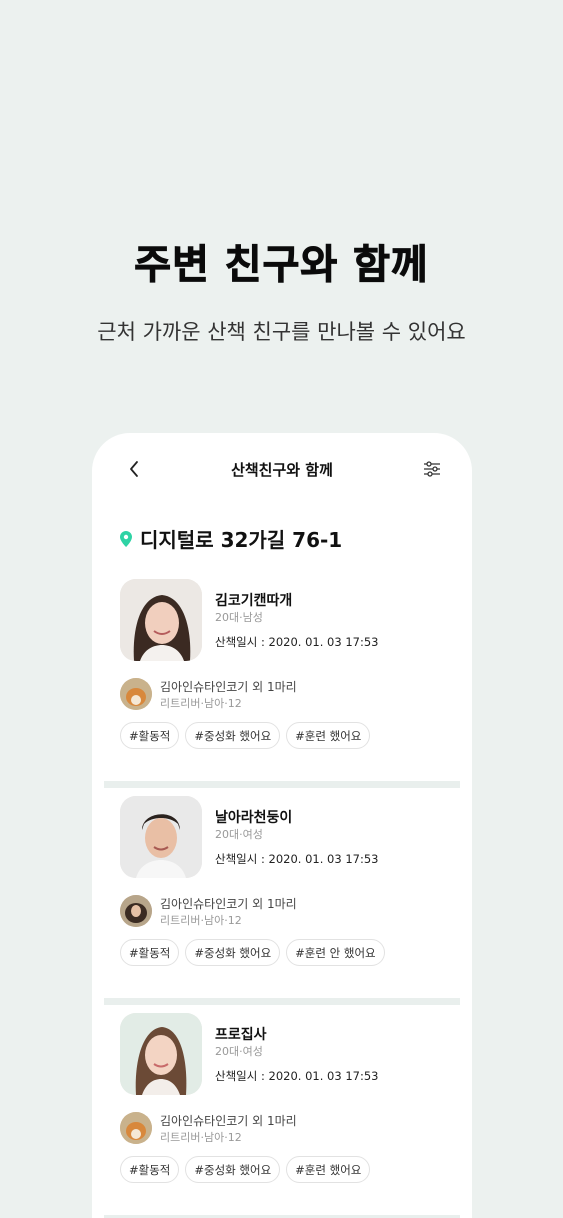 The height and width of the screenshot is (1218, 563). I want to click on friend-name: 날아라천둥이, so click(254, 818).